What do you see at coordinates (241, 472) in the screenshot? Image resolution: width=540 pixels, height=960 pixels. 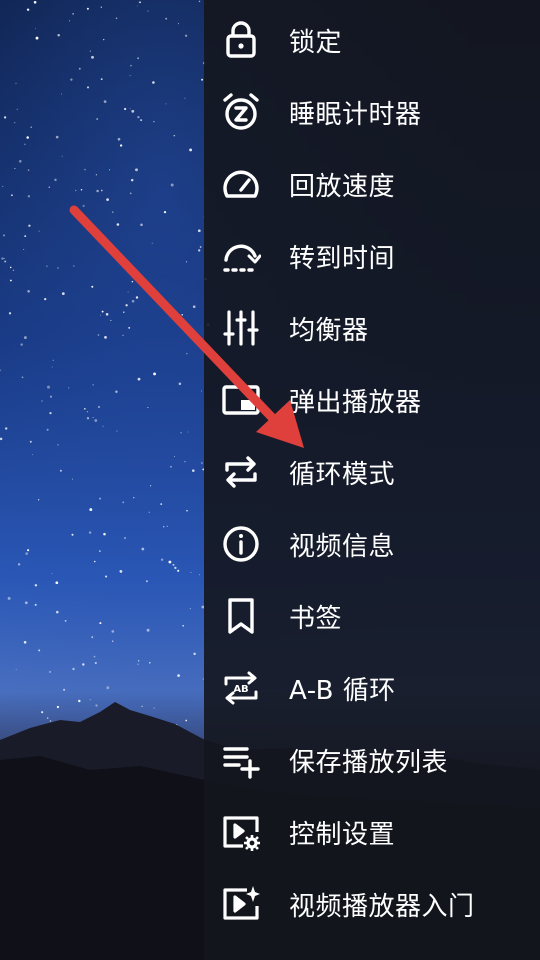 I see `repeat-icon` at bounding box center [241, 472].